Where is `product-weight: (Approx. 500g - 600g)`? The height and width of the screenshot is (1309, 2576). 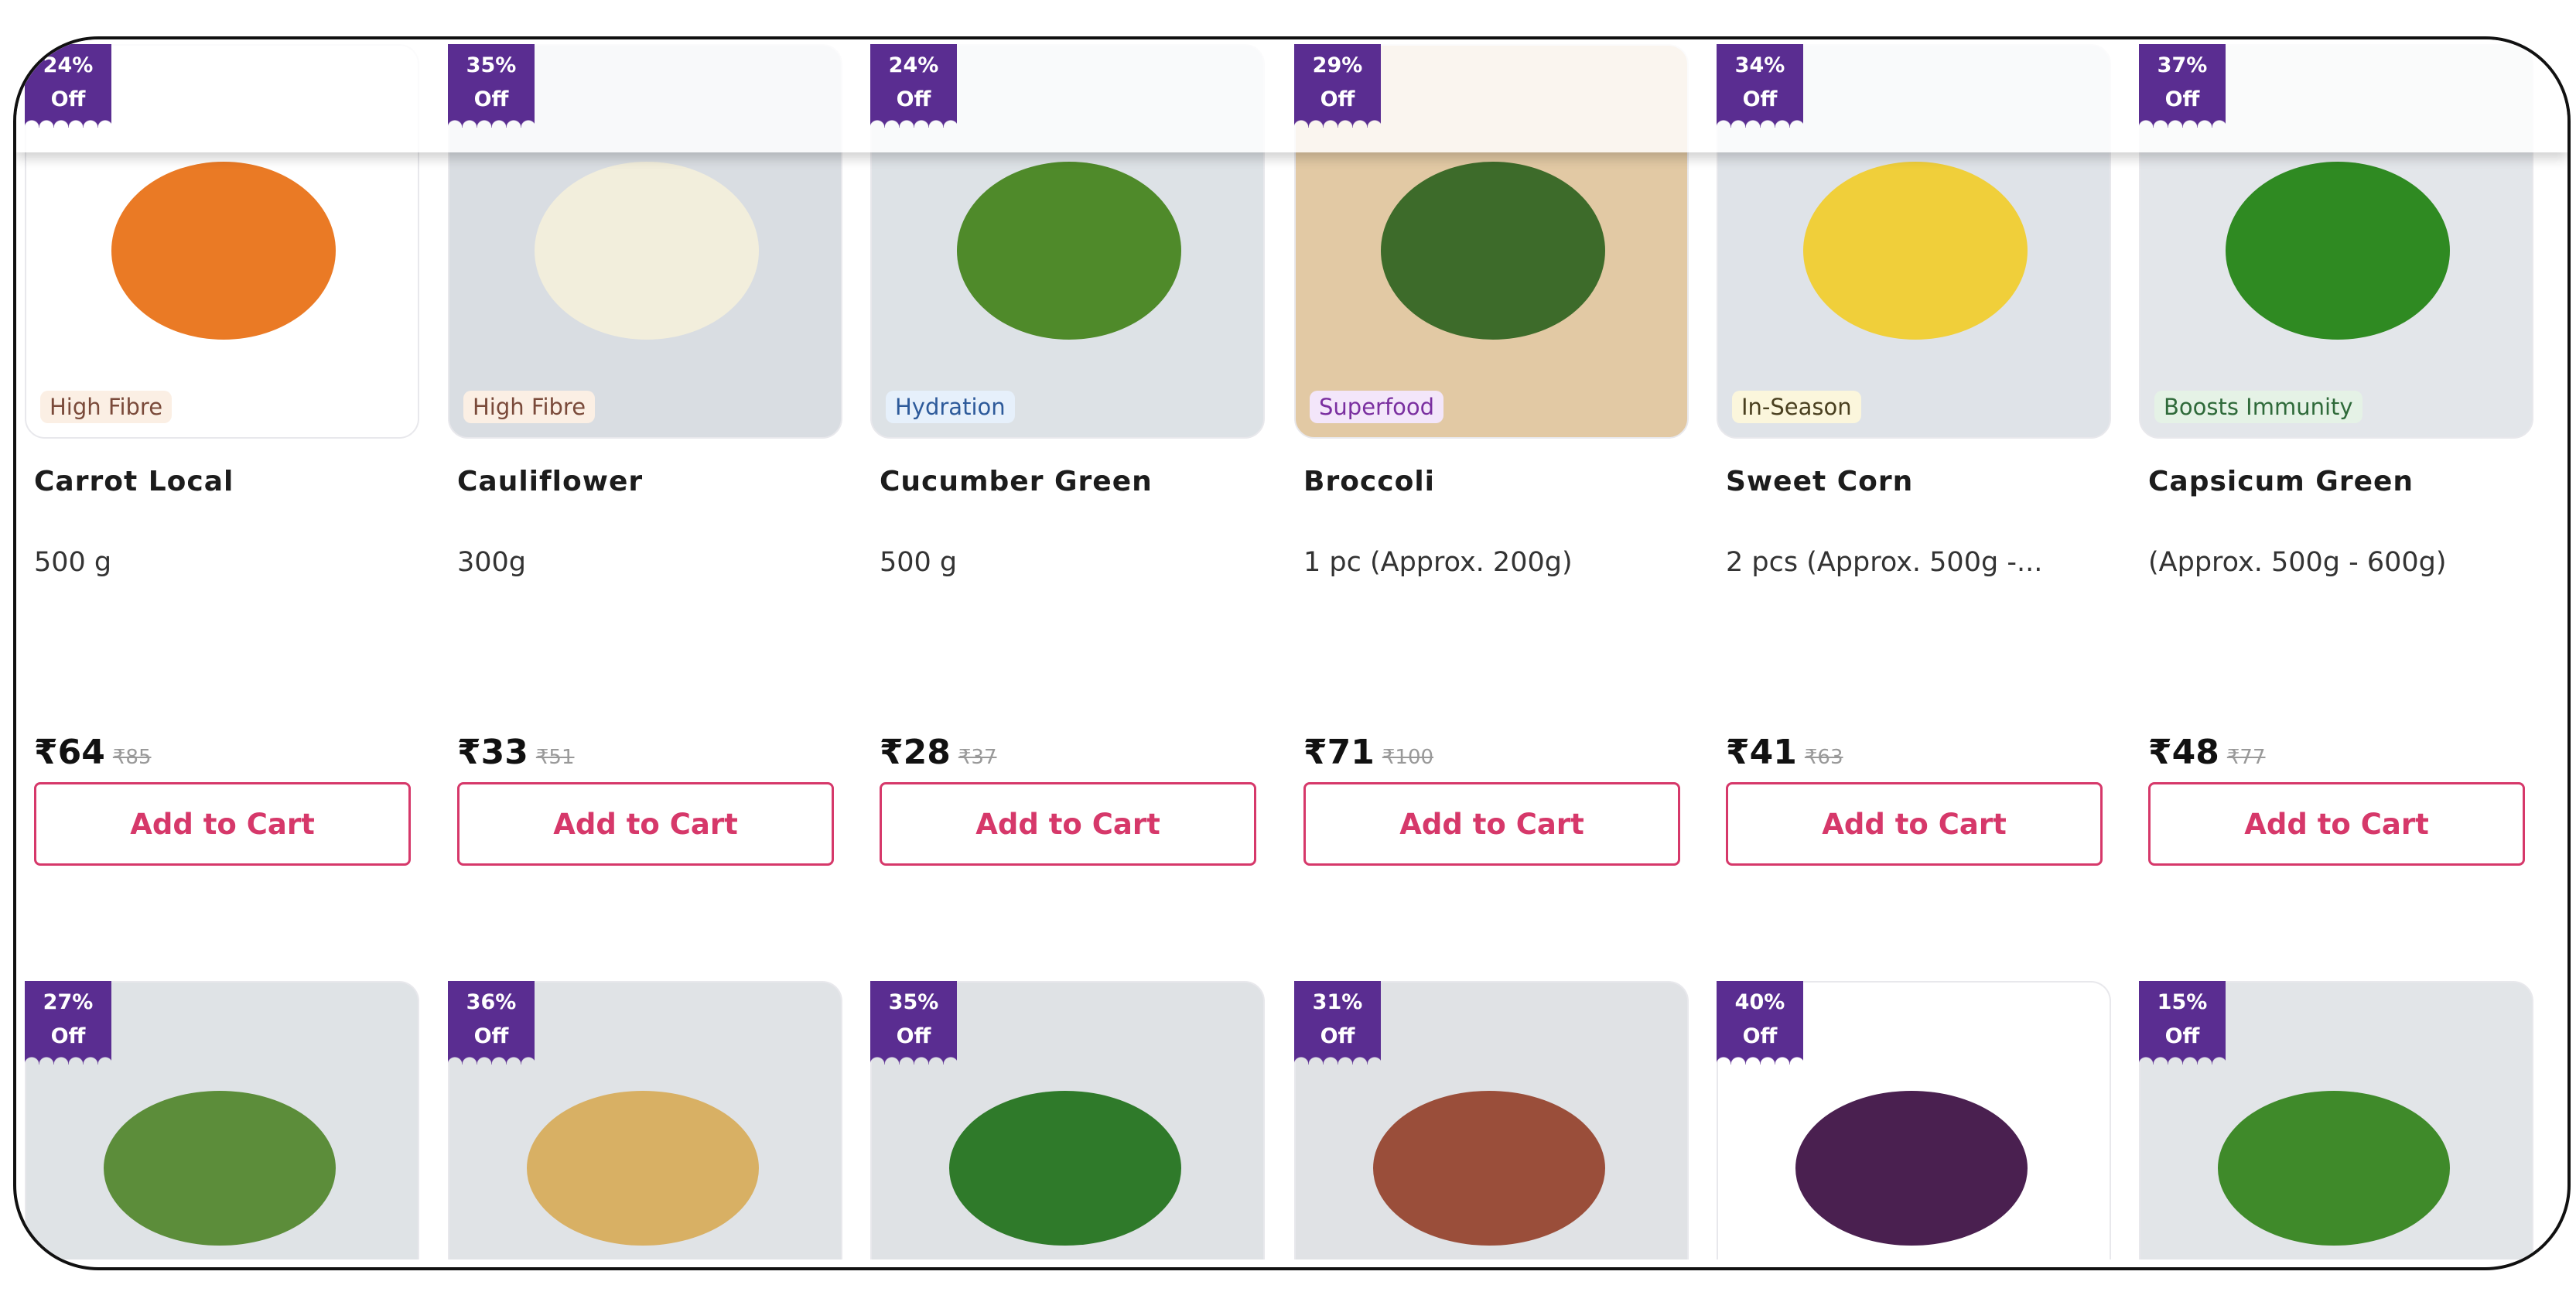
product-weight: (Approx. 500g - 600g) is located at coordinates (2297, 563).